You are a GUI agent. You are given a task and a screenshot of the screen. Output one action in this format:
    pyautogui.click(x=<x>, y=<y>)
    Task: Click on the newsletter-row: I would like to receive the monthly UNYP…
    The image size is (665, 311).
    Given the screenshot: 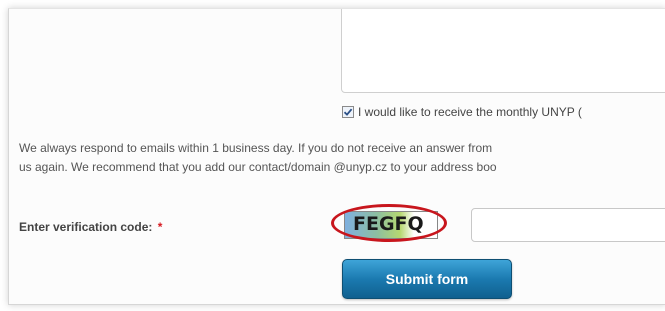 What is the action you would take?
    pyautogui.click(x=462, y=112)
    